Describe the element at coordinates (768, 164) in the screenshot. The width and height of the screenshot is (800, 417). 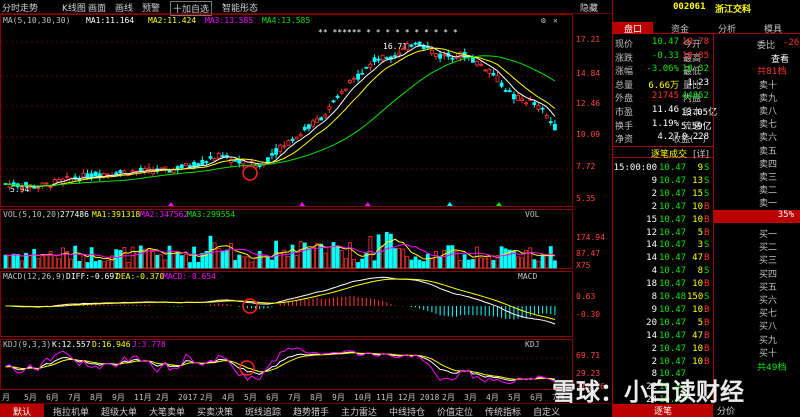
I see `sell-level-4: 卖四` at that location.